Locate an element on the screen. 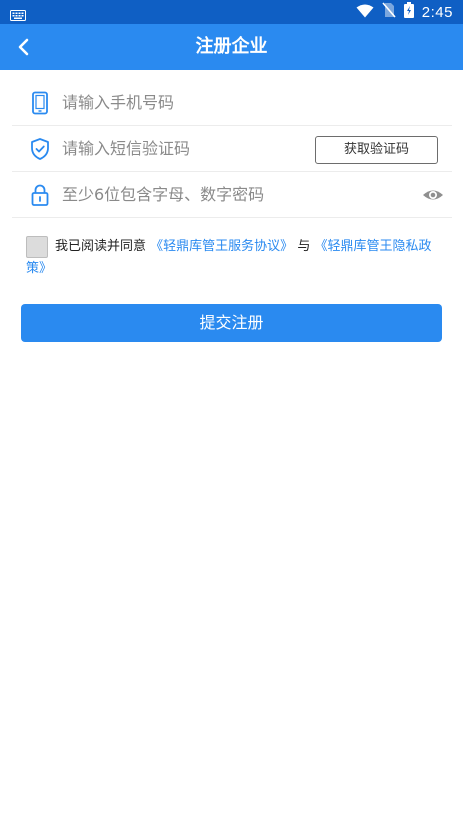 The image size is (463, 823). page-title: 注册企业 is located at coordinates (231, 46).